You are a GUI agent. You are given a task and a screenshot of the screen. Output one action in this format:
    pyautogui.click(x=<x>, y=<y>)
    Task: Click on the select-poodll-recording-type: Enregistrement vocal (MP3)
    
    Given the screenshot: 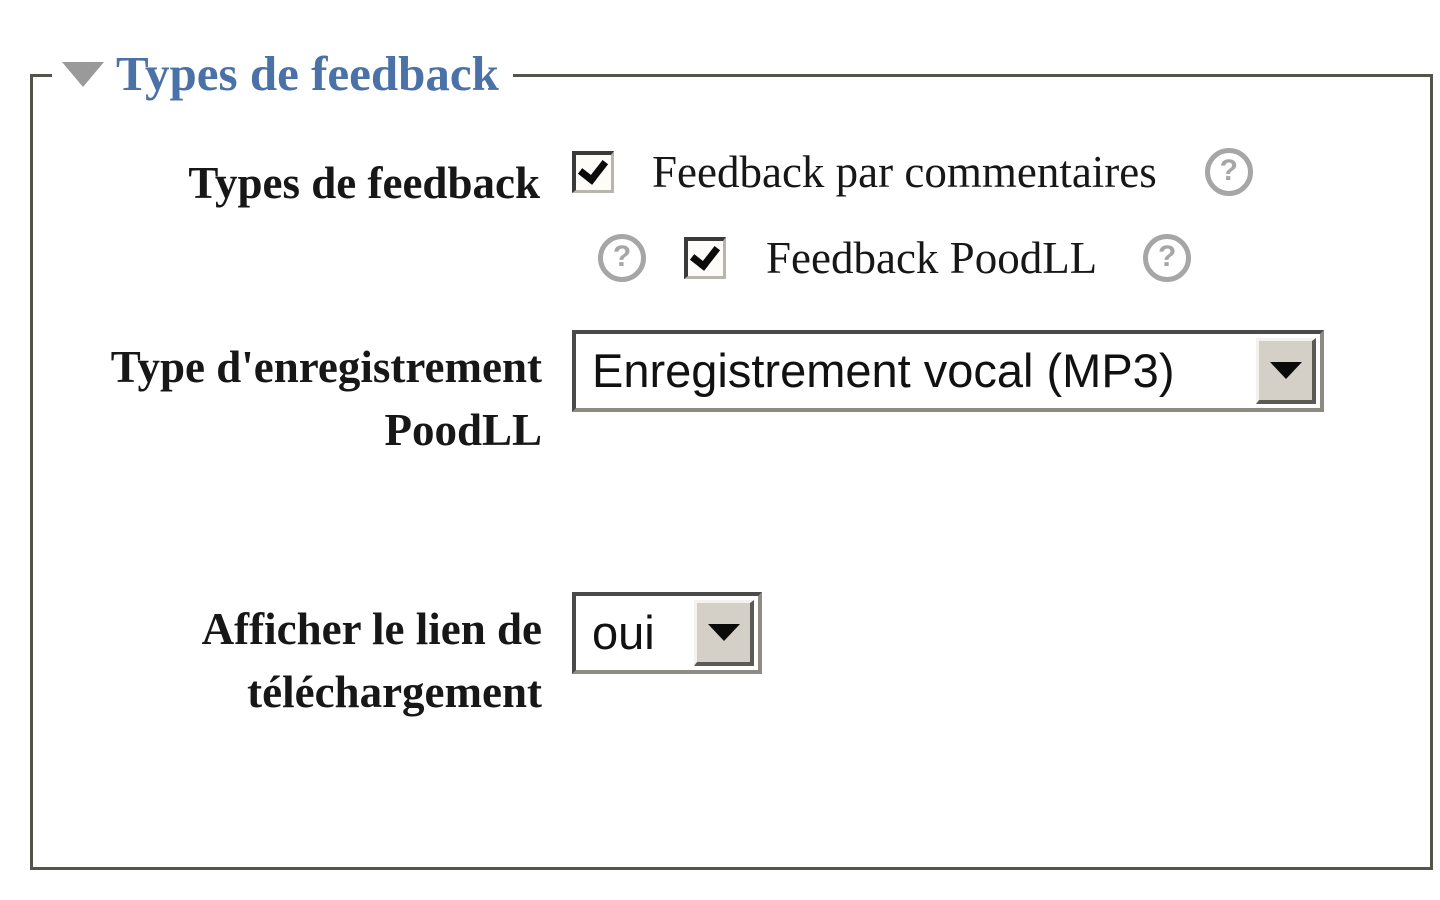 What is the action you would take?
    pyautogui.click(x=948, y=371)
    